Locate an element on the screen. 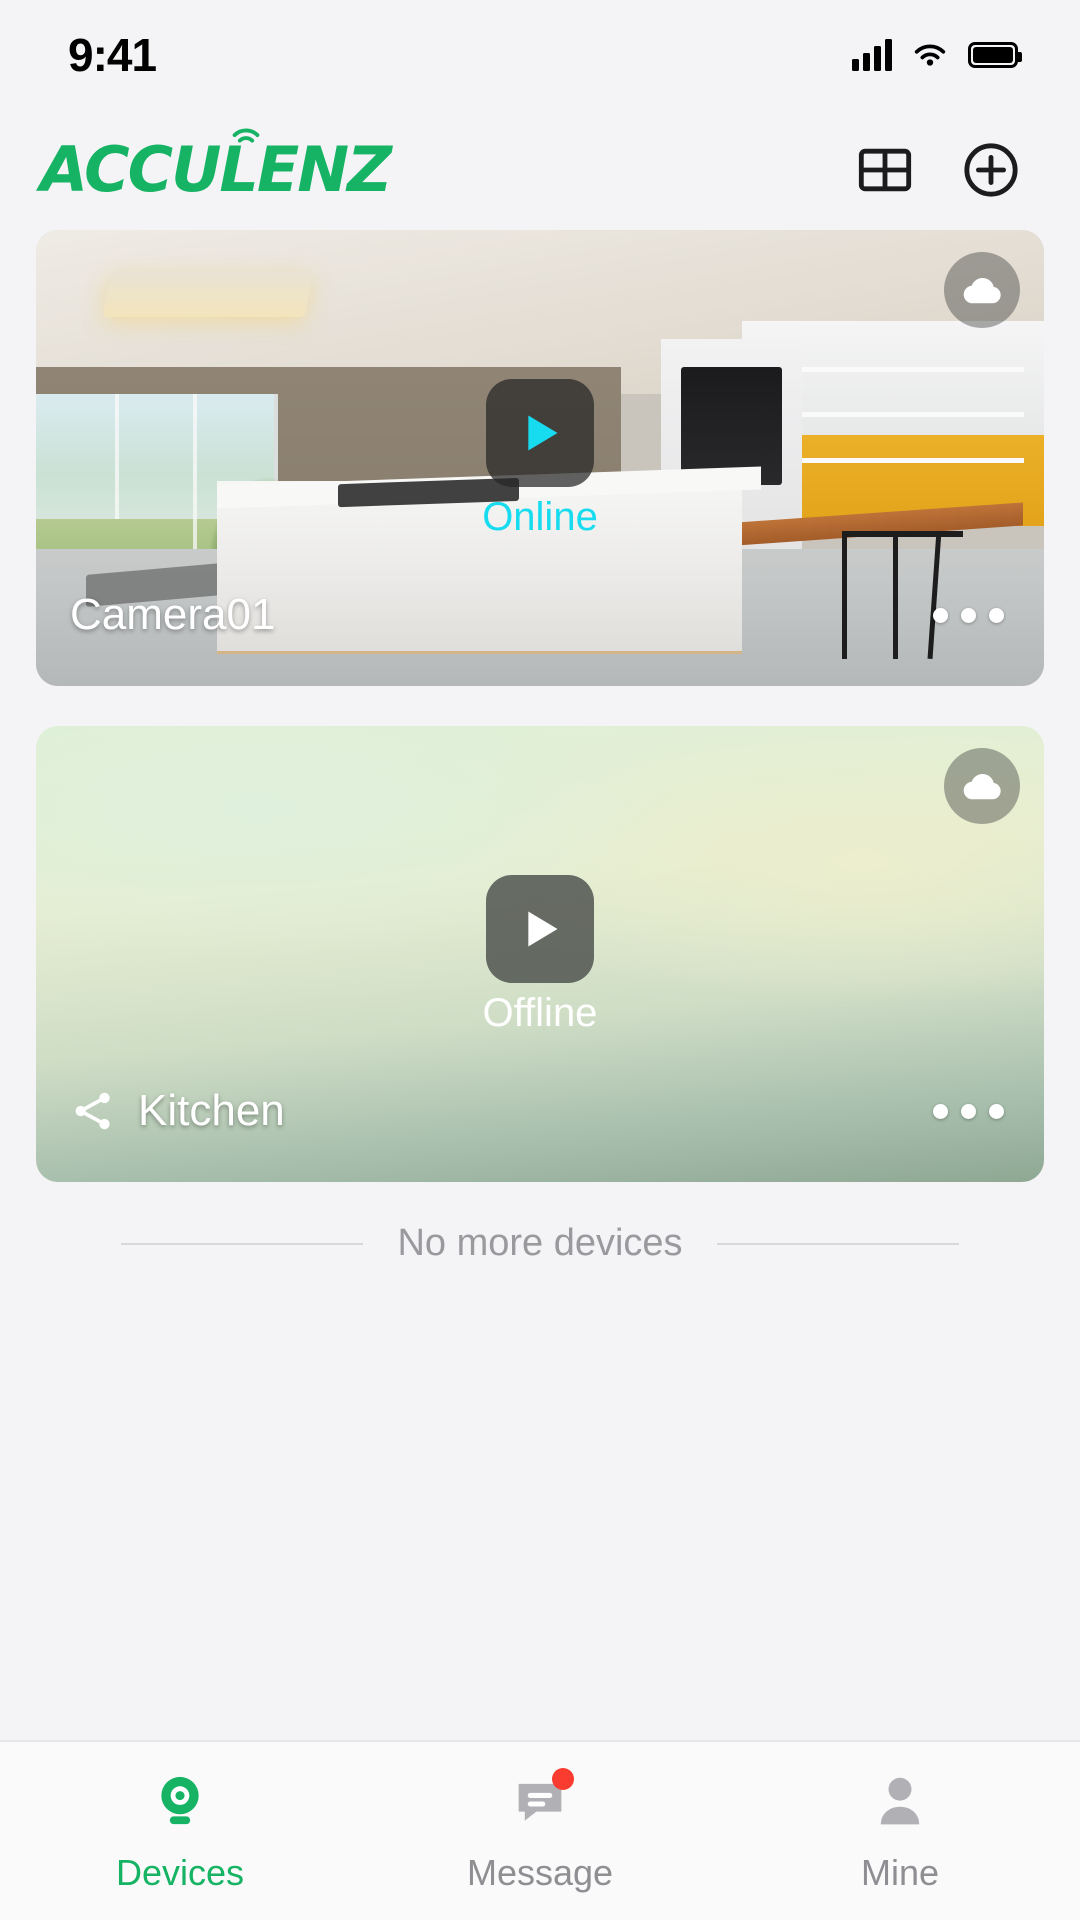 The width and height of the screenshot is (1080, 1920). device-card-footer: Kitchen is located at coordinates (540, 1122).